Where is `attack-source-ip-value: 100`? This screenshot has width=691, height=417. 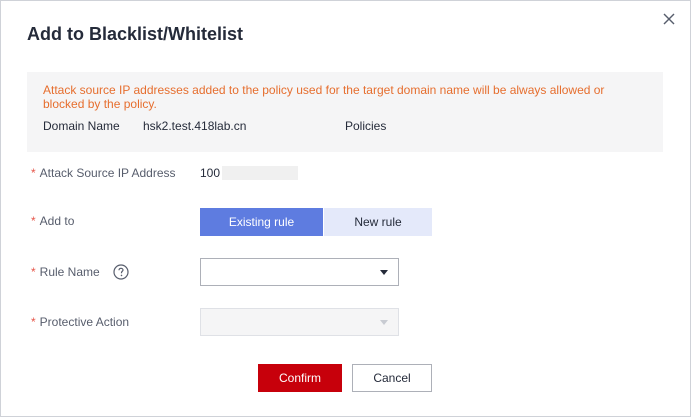 attack-source-ip-value: 100 is located at coordinates (249, 173).